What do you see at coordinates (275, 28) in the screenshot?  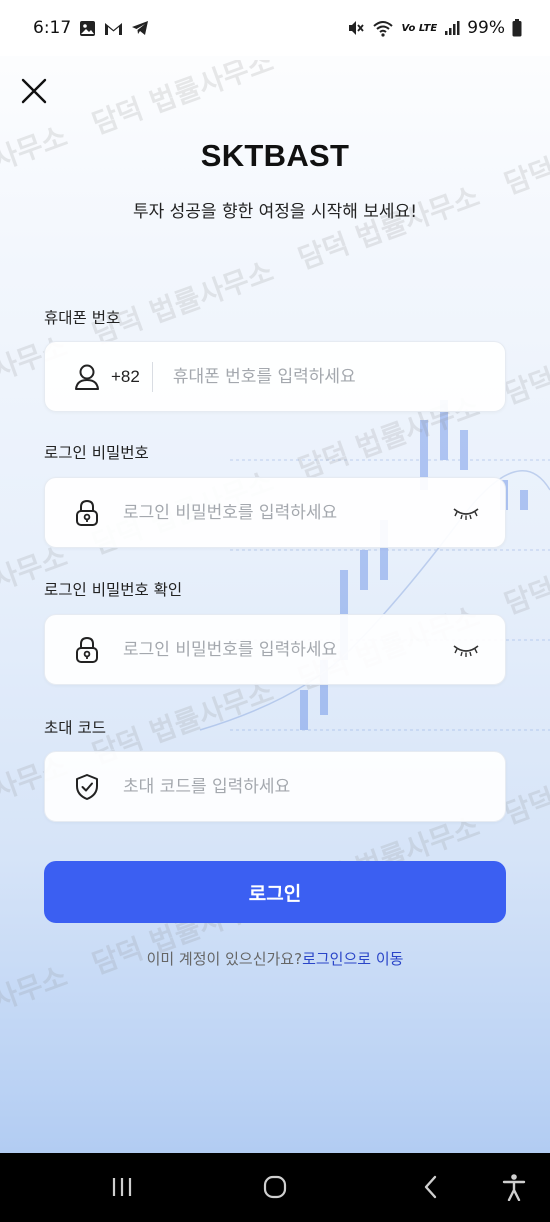 I see `status-bar: 6:17 Vo LTE 99%` at bounding box center [275, 28].